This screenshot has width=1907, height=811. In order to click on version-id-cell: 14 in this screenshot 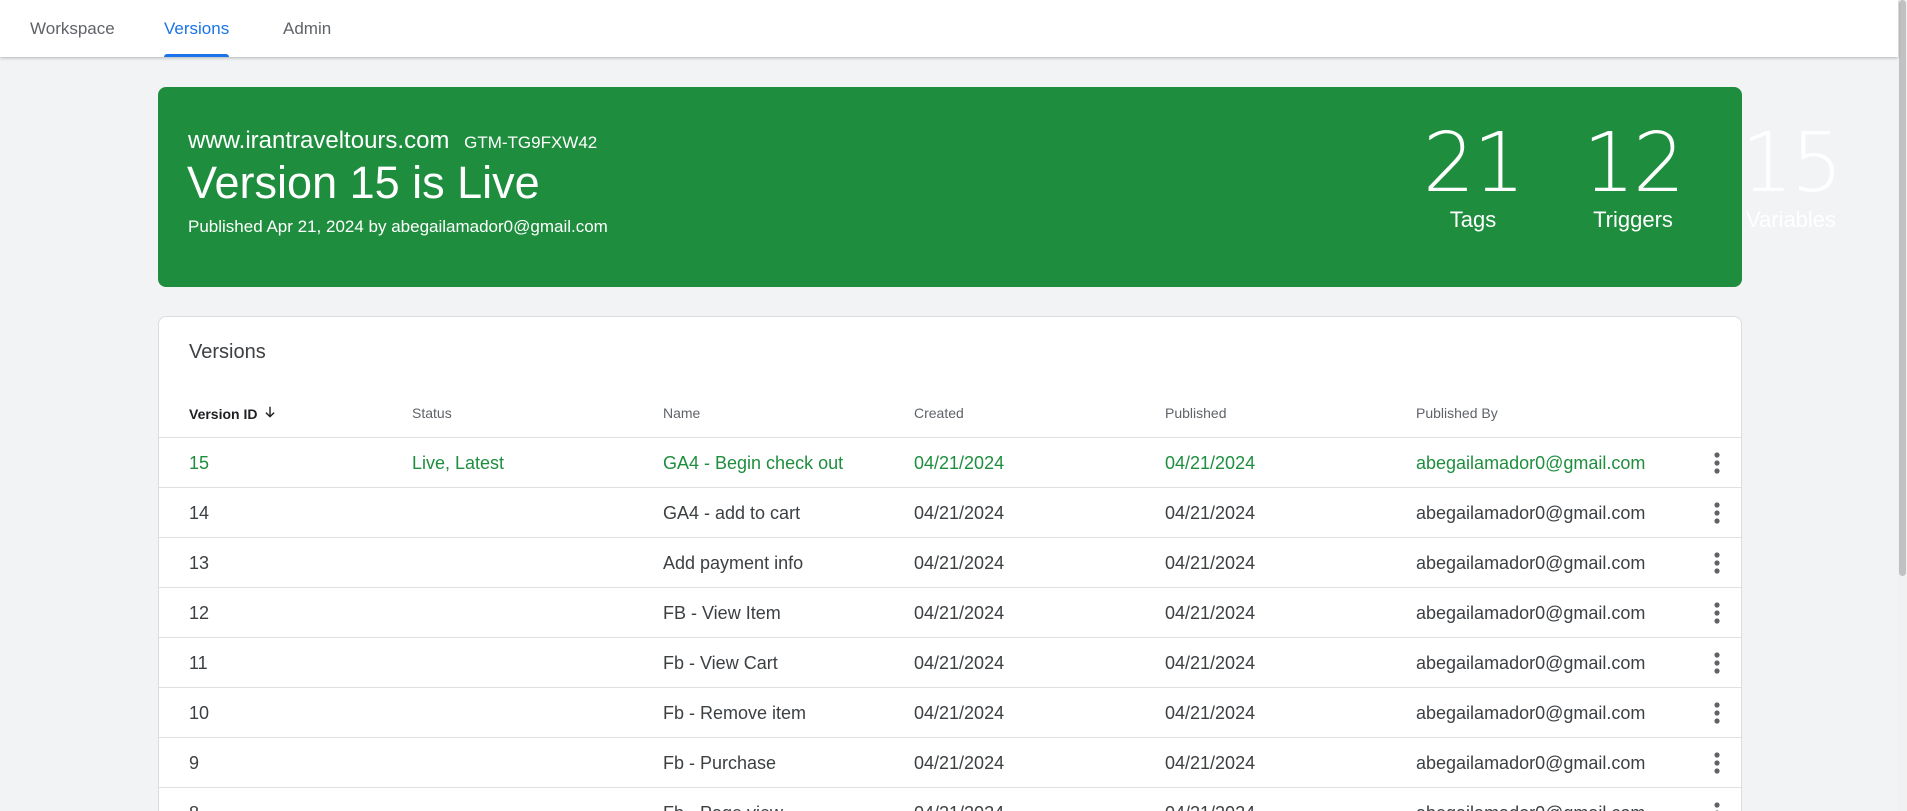, I will do `click(199, 513)`.